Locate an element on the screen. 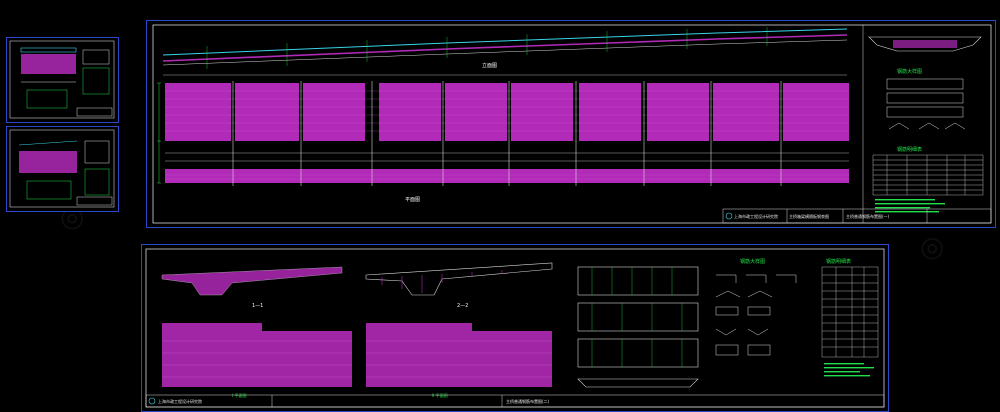 This screenshot has height=412, width=1000. title-block-drawing: 主桥普通钢筋布置图(一) is located at coordinates (868, 216).